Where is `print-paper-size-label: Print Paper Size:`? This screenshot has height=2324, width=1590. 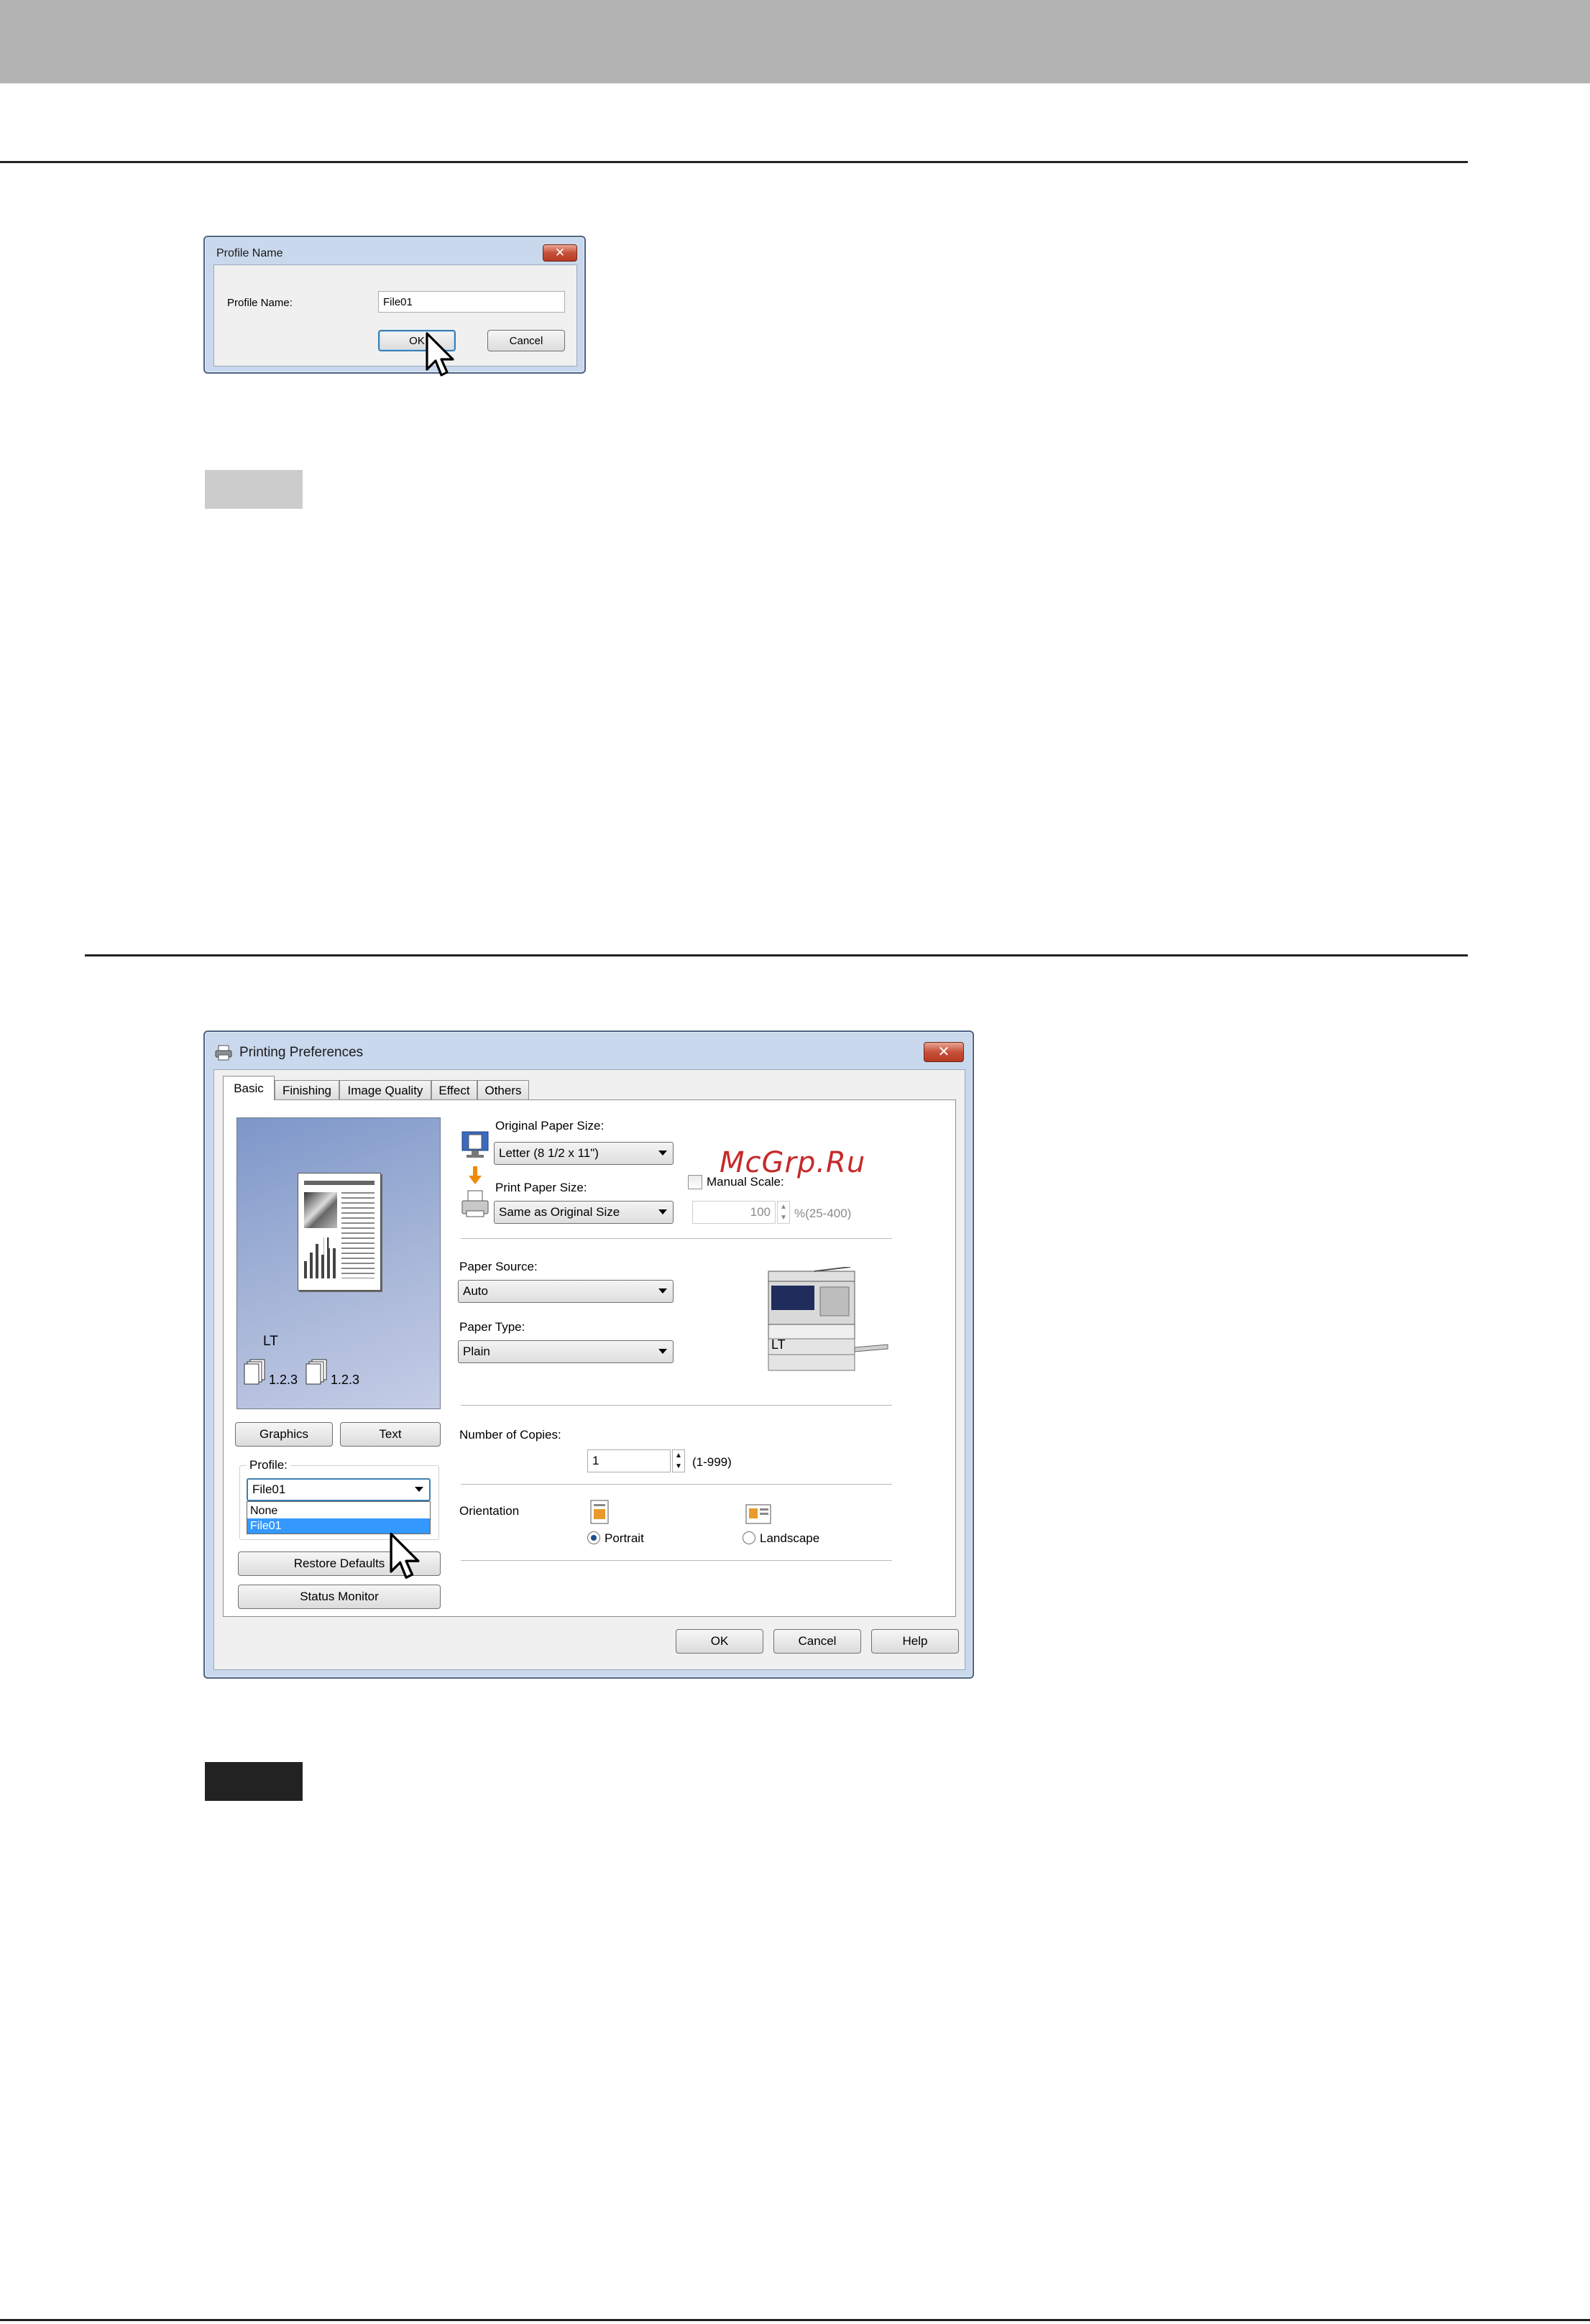 print-paper-size-label: Print Paper Size: is located at coordinates (541, 1187).